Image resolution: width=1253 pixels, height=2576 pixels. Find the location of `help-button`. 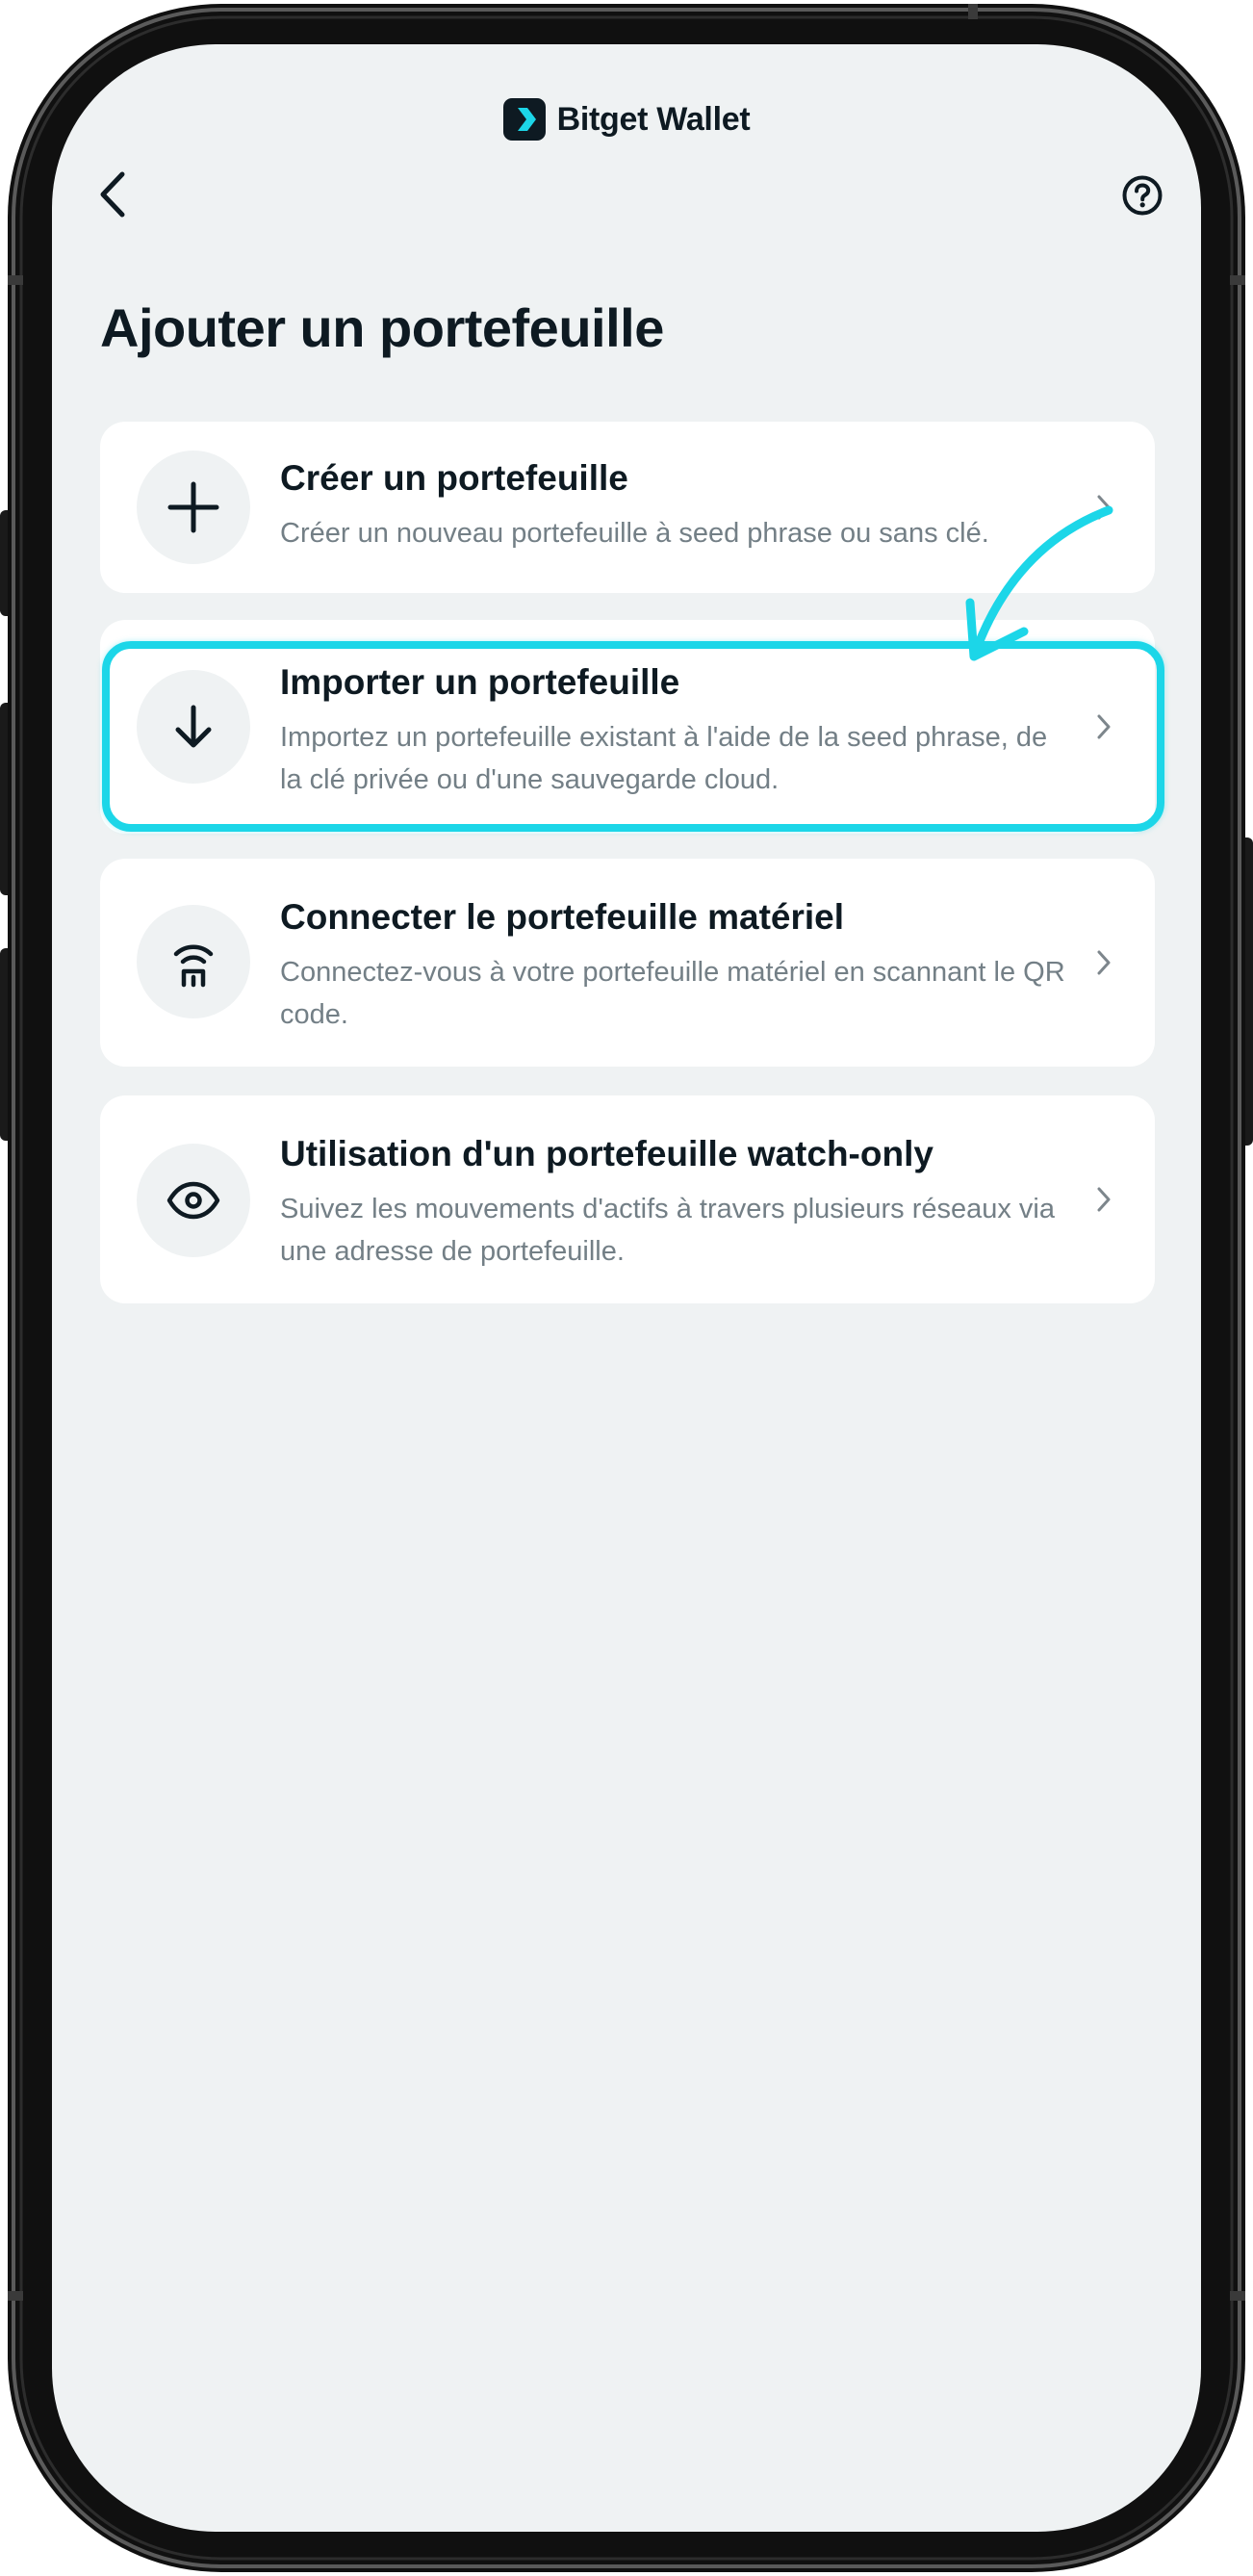

help-button is located at coordinates (1142, 196).